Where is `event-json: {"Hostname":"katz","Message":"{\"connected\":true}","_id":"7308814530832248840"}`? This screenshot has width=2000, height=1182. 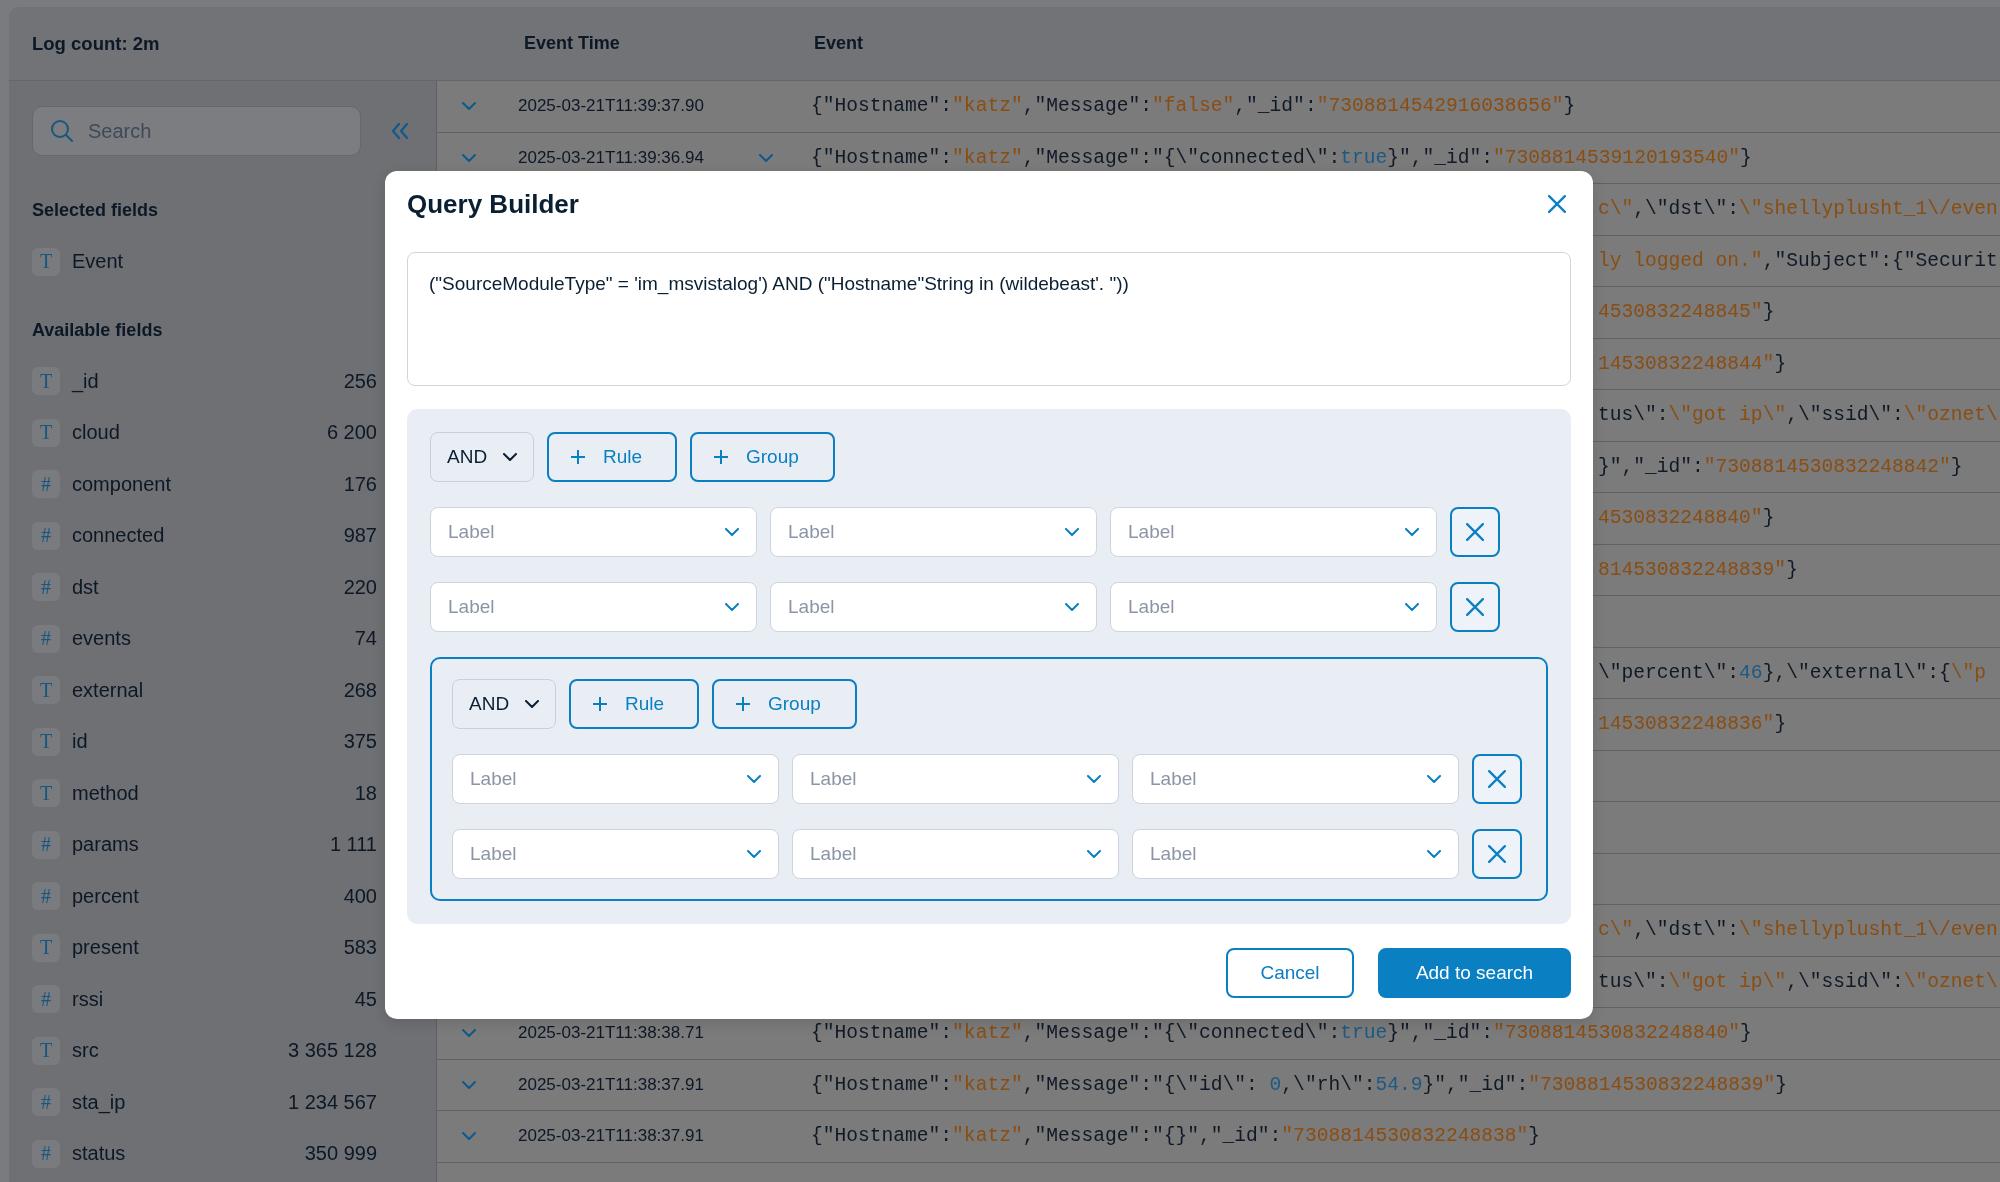 event-json: {"Hostname":"katz","Message":"{\"connected\":true}","_id":"7308814530832248840"} is located at coordinates (1281, 1033).